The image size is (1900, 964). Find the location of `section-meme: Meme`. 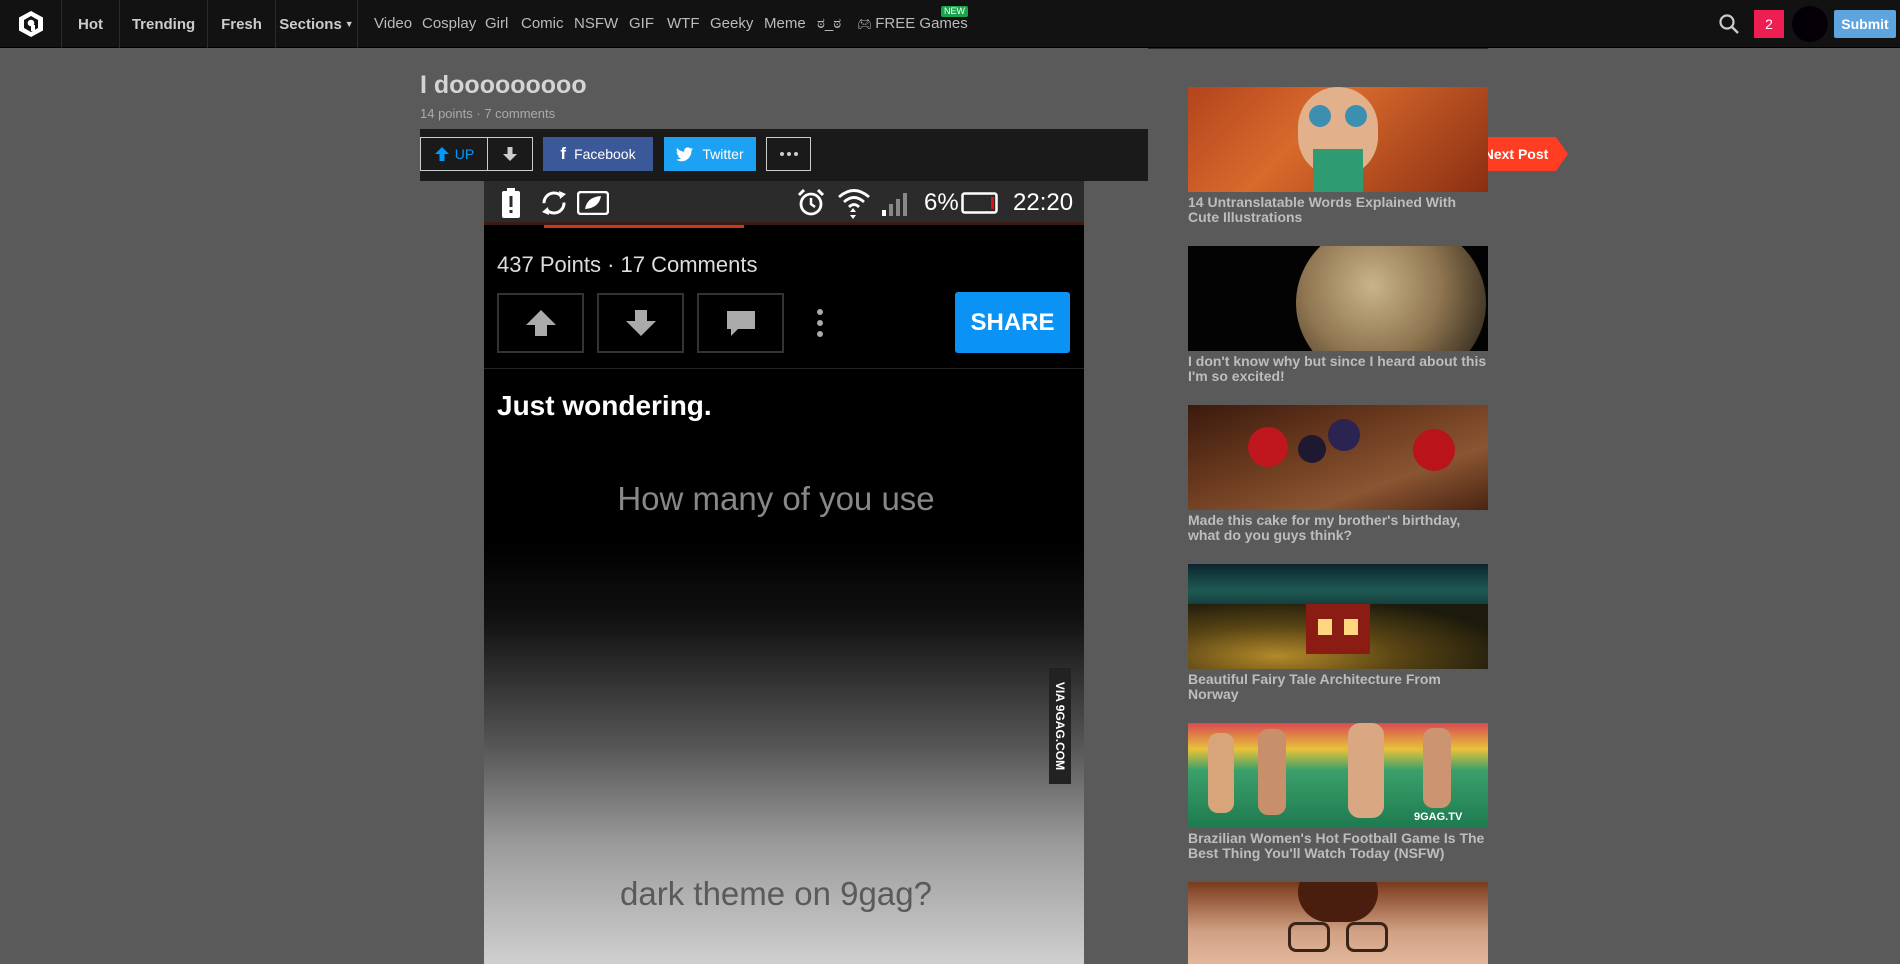

section-meme: Meme is located at coordinates (785, 24).